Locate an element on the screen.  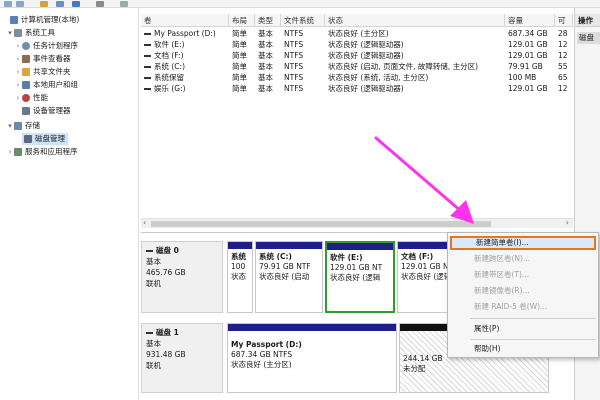
disk-0-label: 磁盘 0 基本 465.76 GB 联机 is located at coordinates (182, 277).